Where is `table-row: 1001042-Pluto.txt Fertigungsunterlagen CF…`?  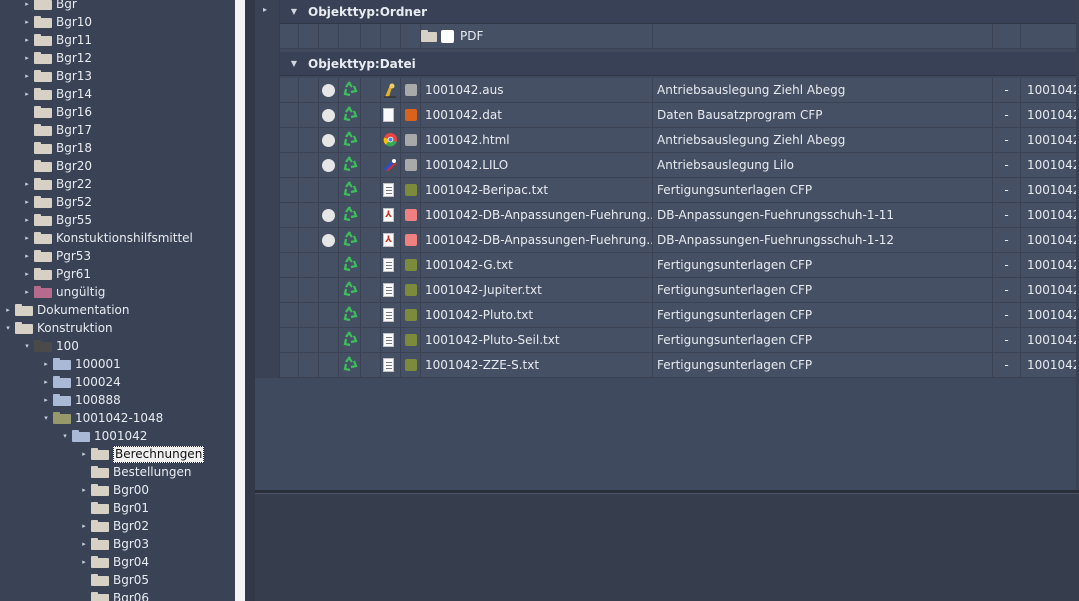 table-row: 1001042-Pluto.txt Fertigungsunterlagen CF… is located at coordinates (679, 315).